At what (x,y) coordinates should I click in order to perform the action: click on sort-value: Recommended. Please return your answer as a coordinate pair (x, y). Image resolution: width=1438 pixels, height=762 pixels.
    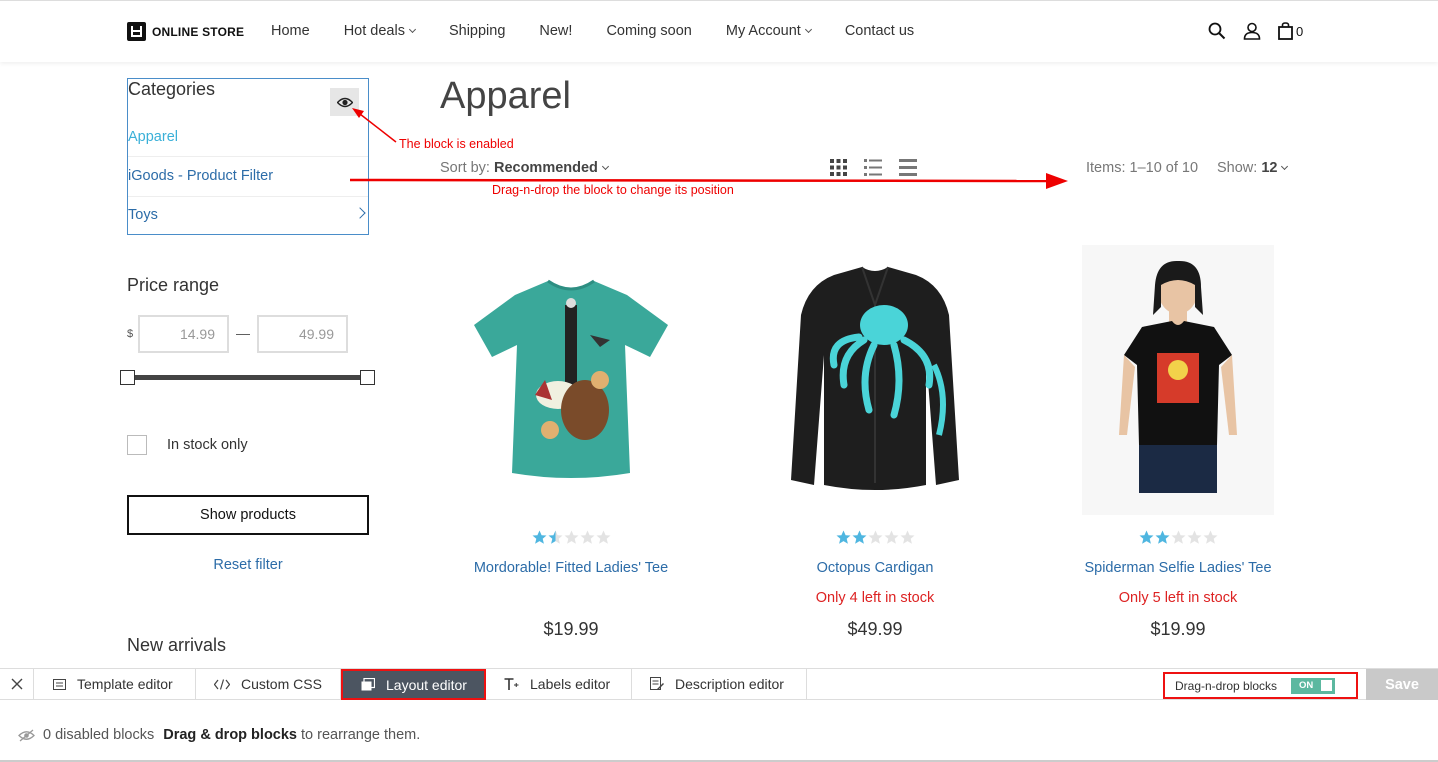
    Looking at the image, I should click on (545, 168).